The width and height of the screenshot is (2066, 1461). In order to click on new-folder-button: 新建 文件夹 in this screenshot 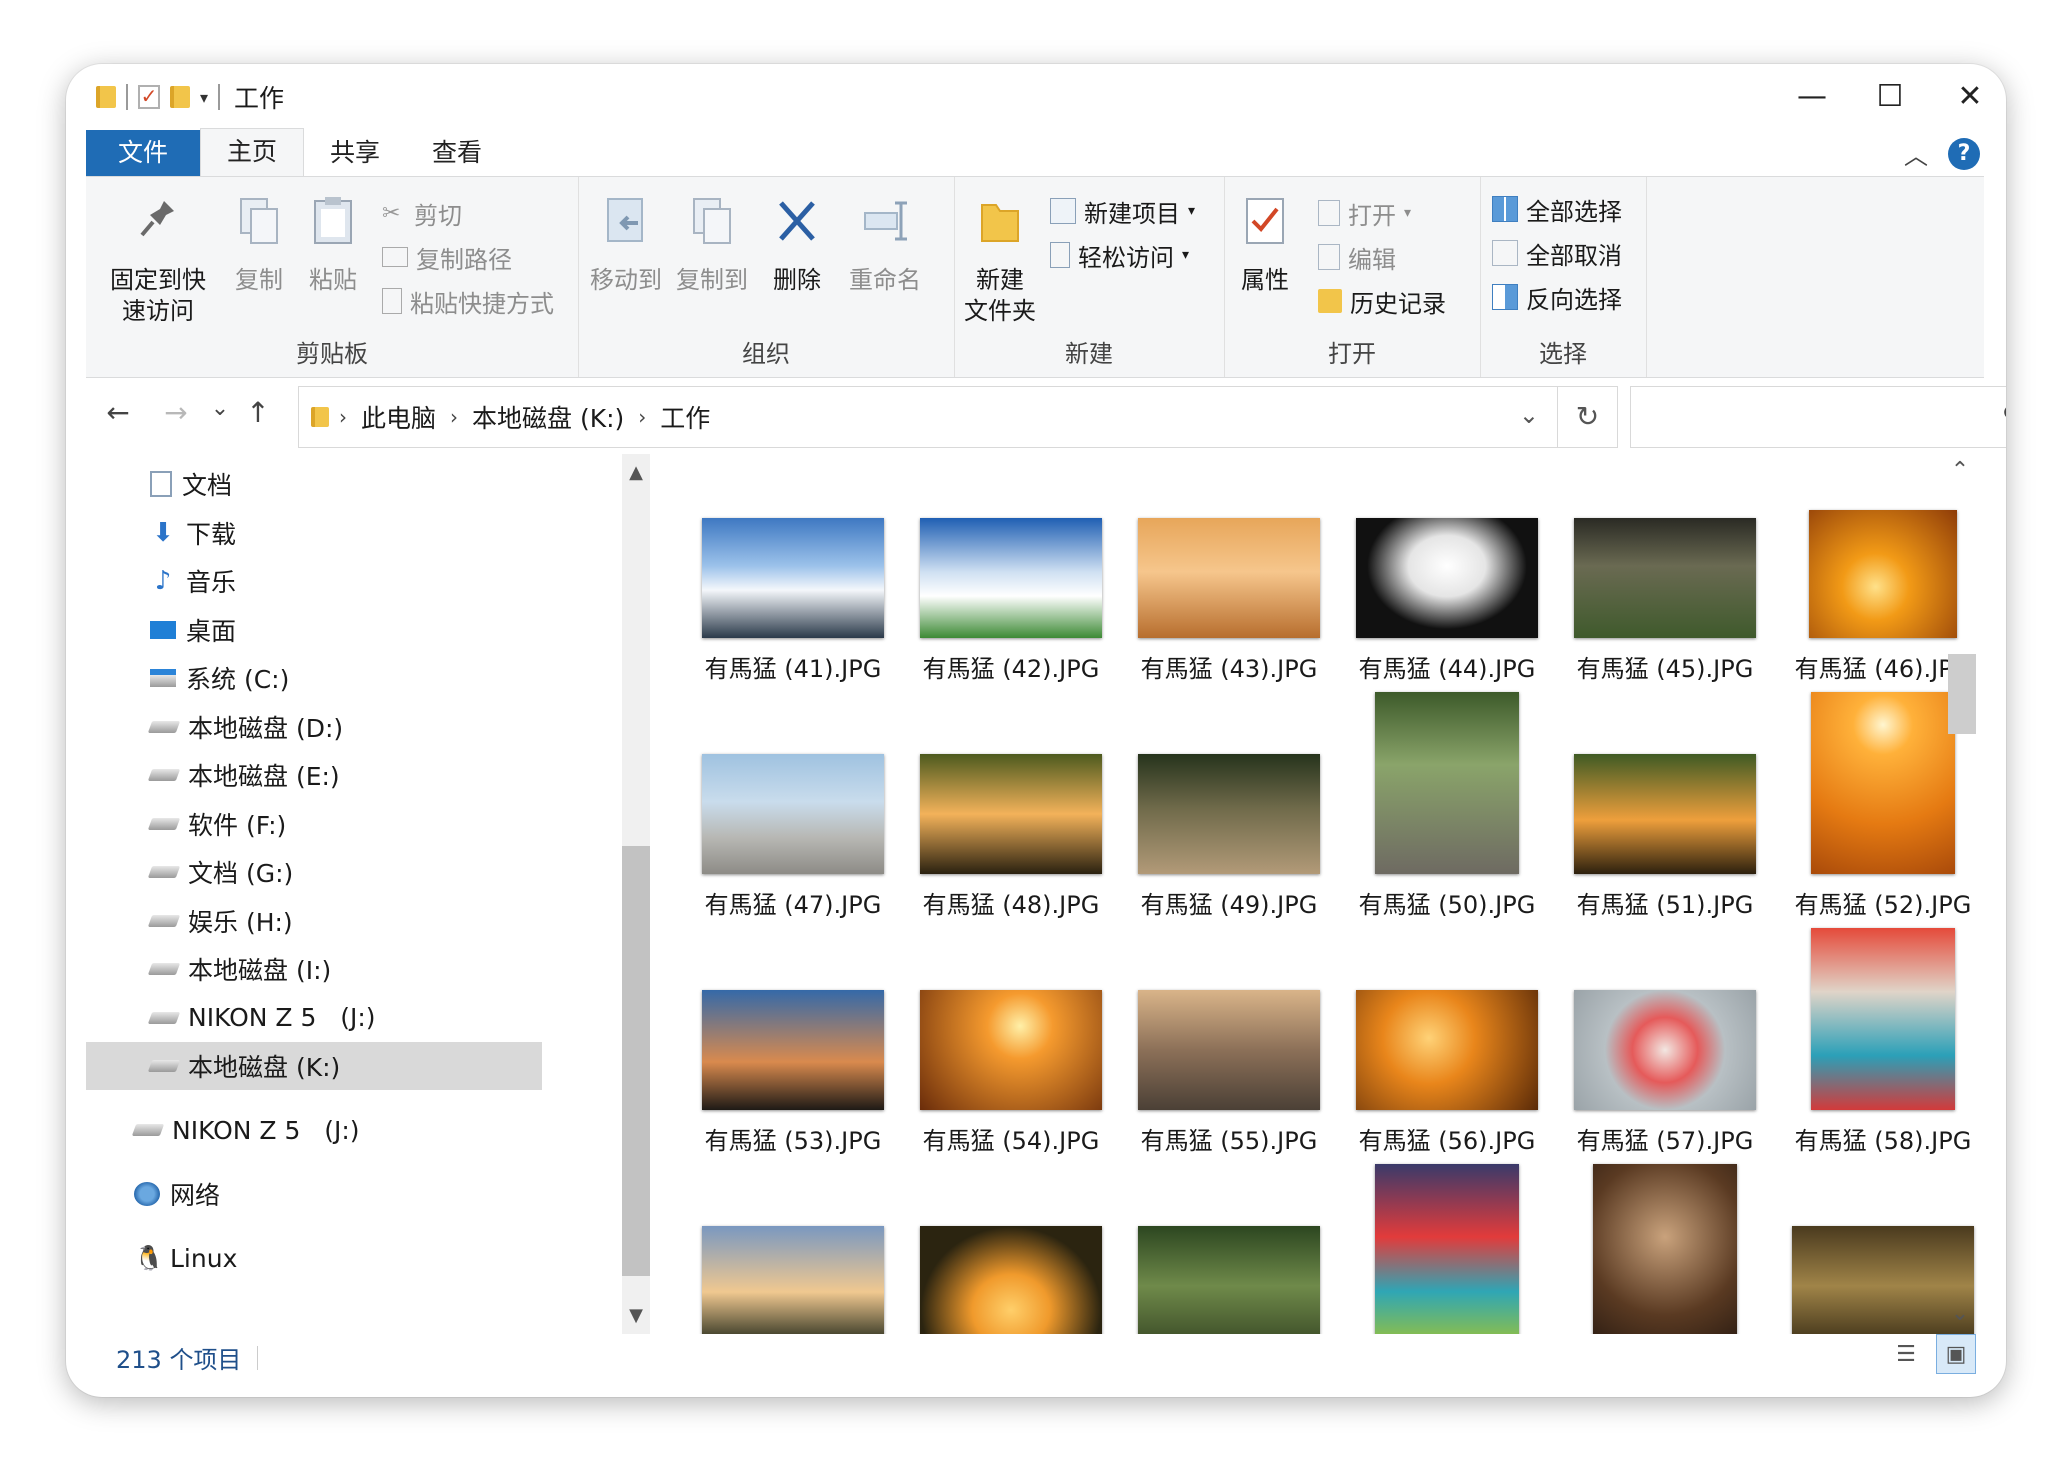, I will do `click(1000, 261)`.